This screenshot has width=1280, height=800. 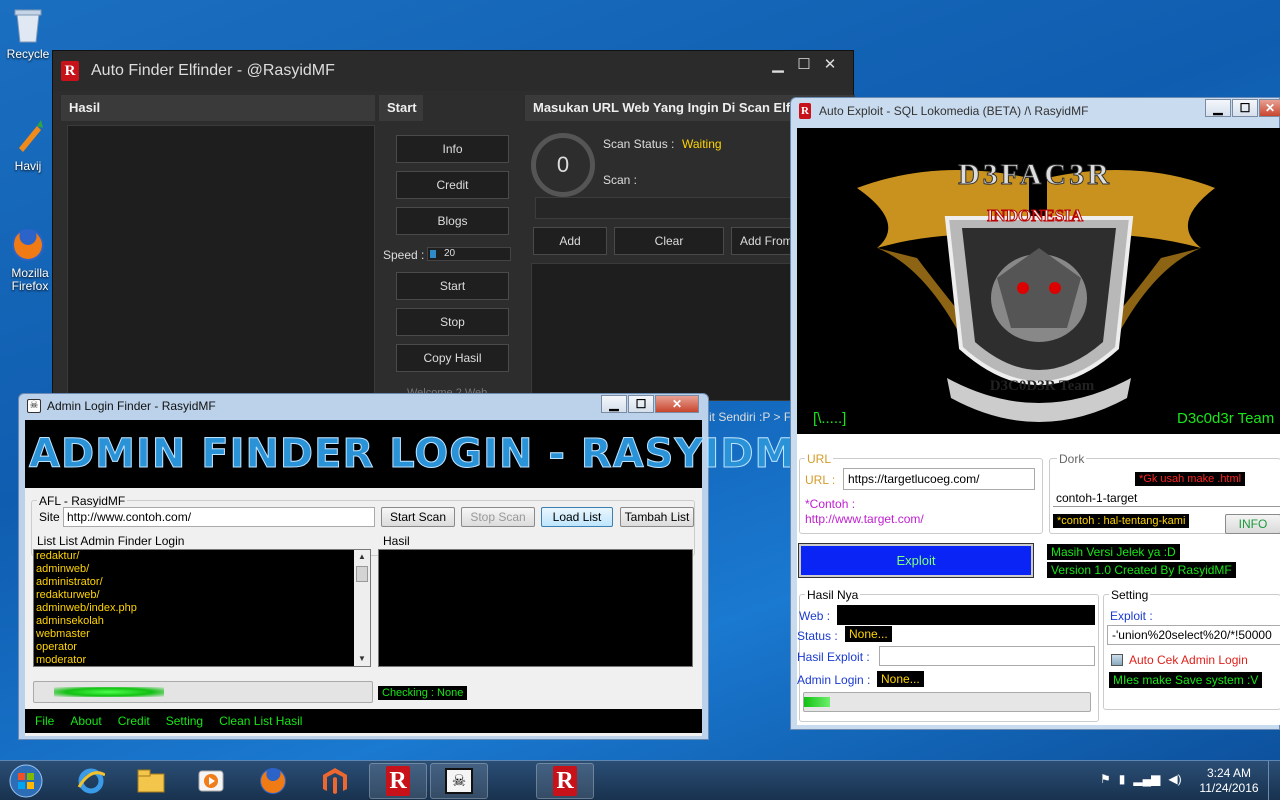 What do you see at coordinates (28, 25) in the screenshot?
I see `recycle-bin-icon` at bounding box center [28, 25].